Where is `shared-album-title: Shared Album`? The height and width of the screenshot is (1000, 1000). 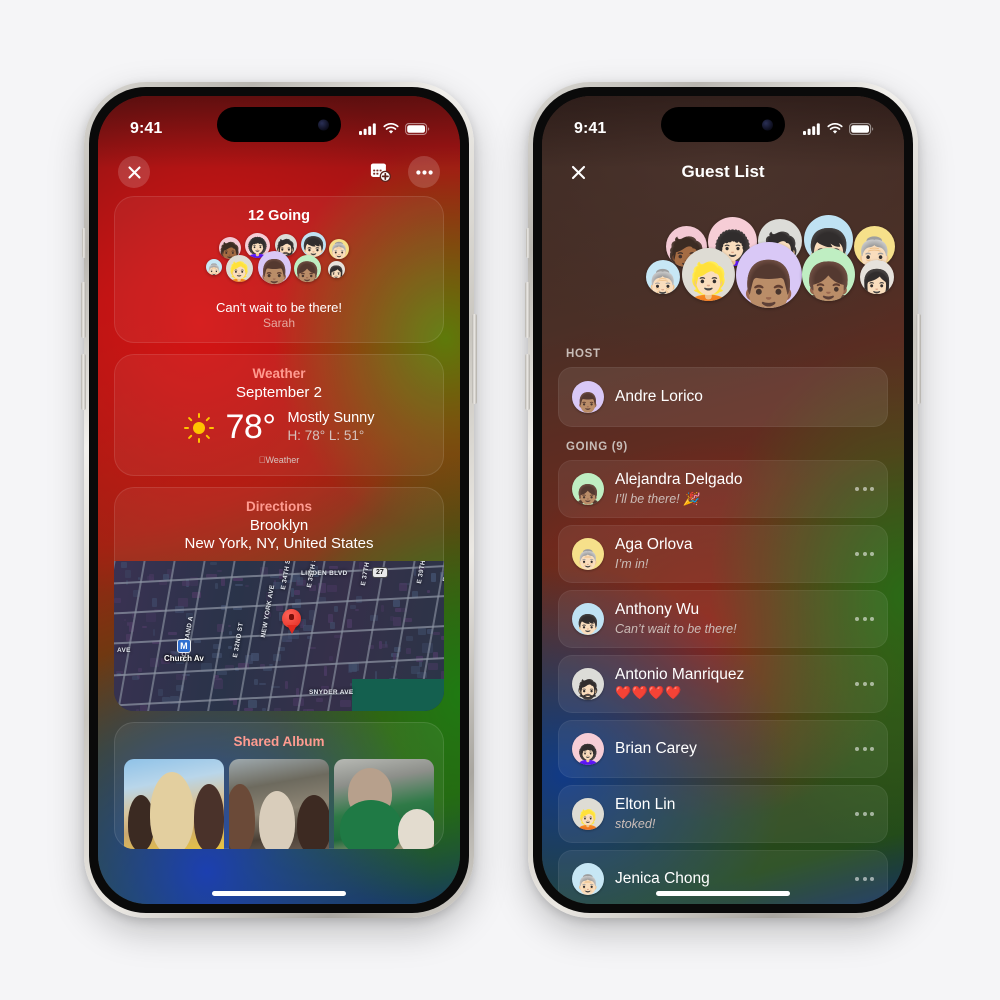
shared-album-title: Shared Album is located at coordinates (279, 741).